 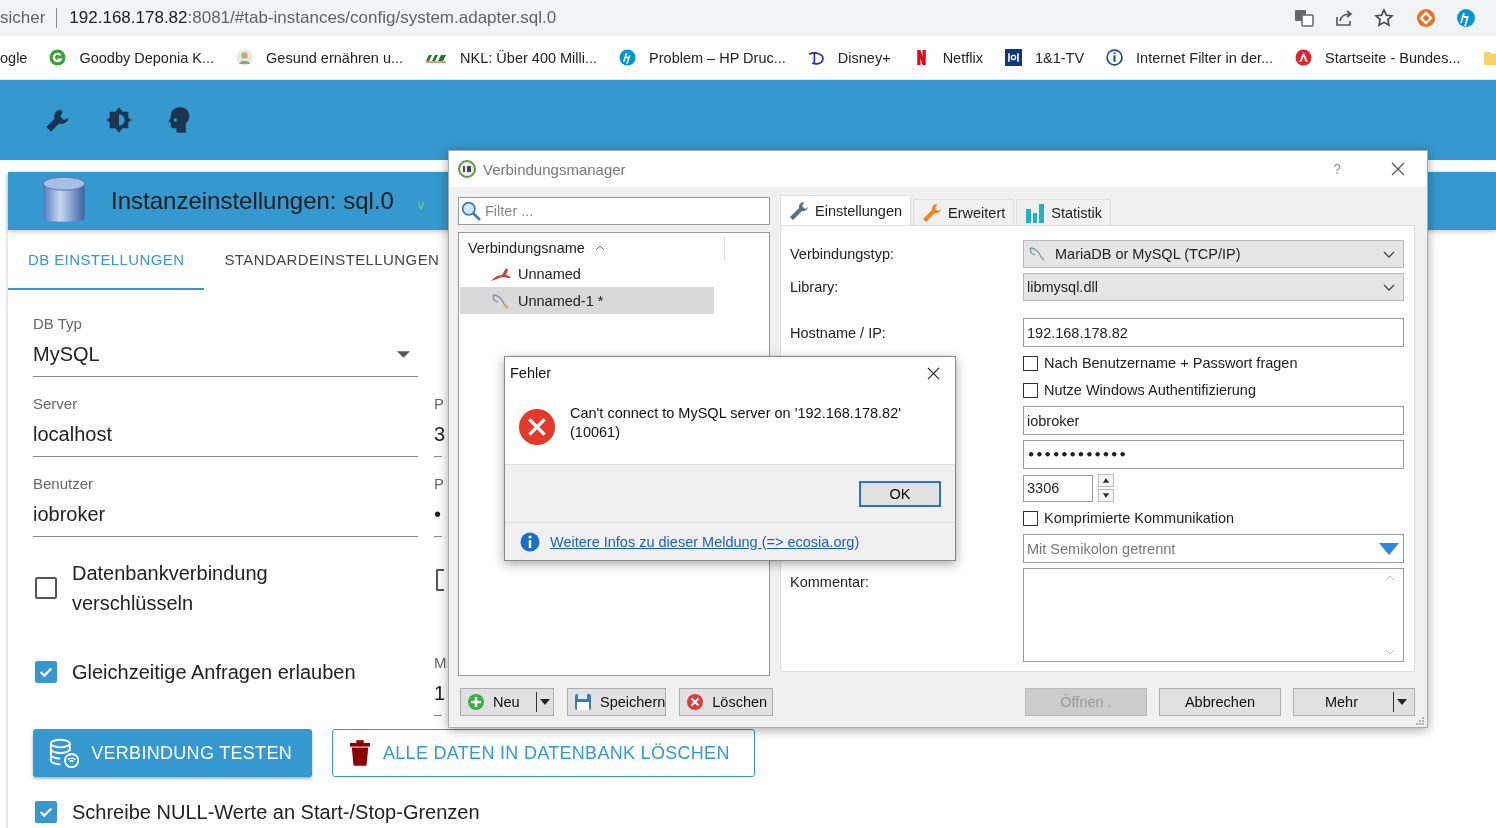 What do you see at coordinates (587, 300) in the screenshot?
I see `session-item: Unnamed-1 *` at bounding box center [587, 300].